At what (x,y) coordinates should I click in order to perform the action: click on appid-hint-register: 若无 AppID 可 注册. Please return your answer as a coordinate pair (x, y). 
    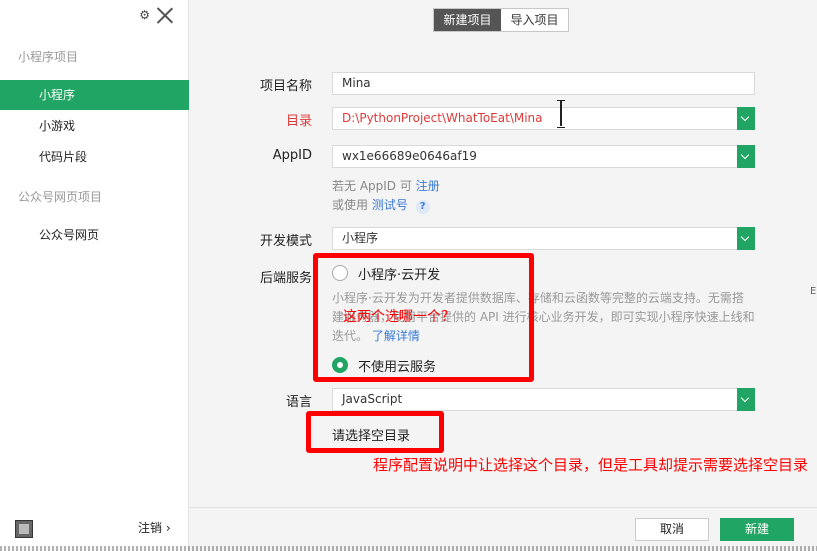
    Looking at the image, I should click on (386, 185).